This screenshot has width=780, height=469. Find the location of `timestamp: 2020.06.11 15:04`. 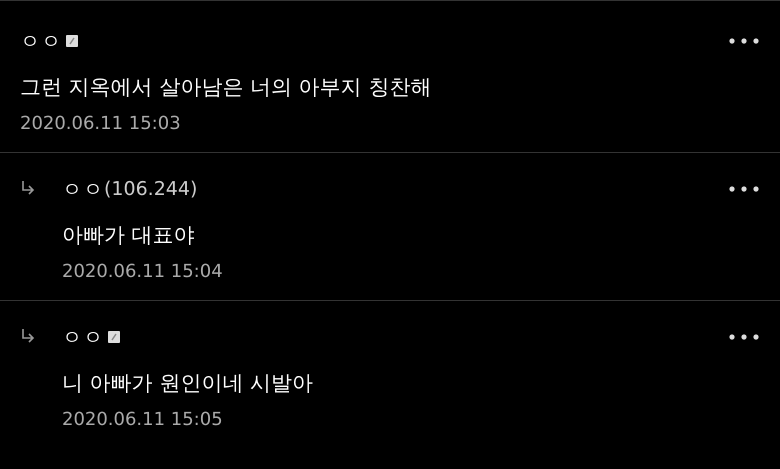

timestamp: 2020.06.11 15:04 is located at coordinates (143, 271).